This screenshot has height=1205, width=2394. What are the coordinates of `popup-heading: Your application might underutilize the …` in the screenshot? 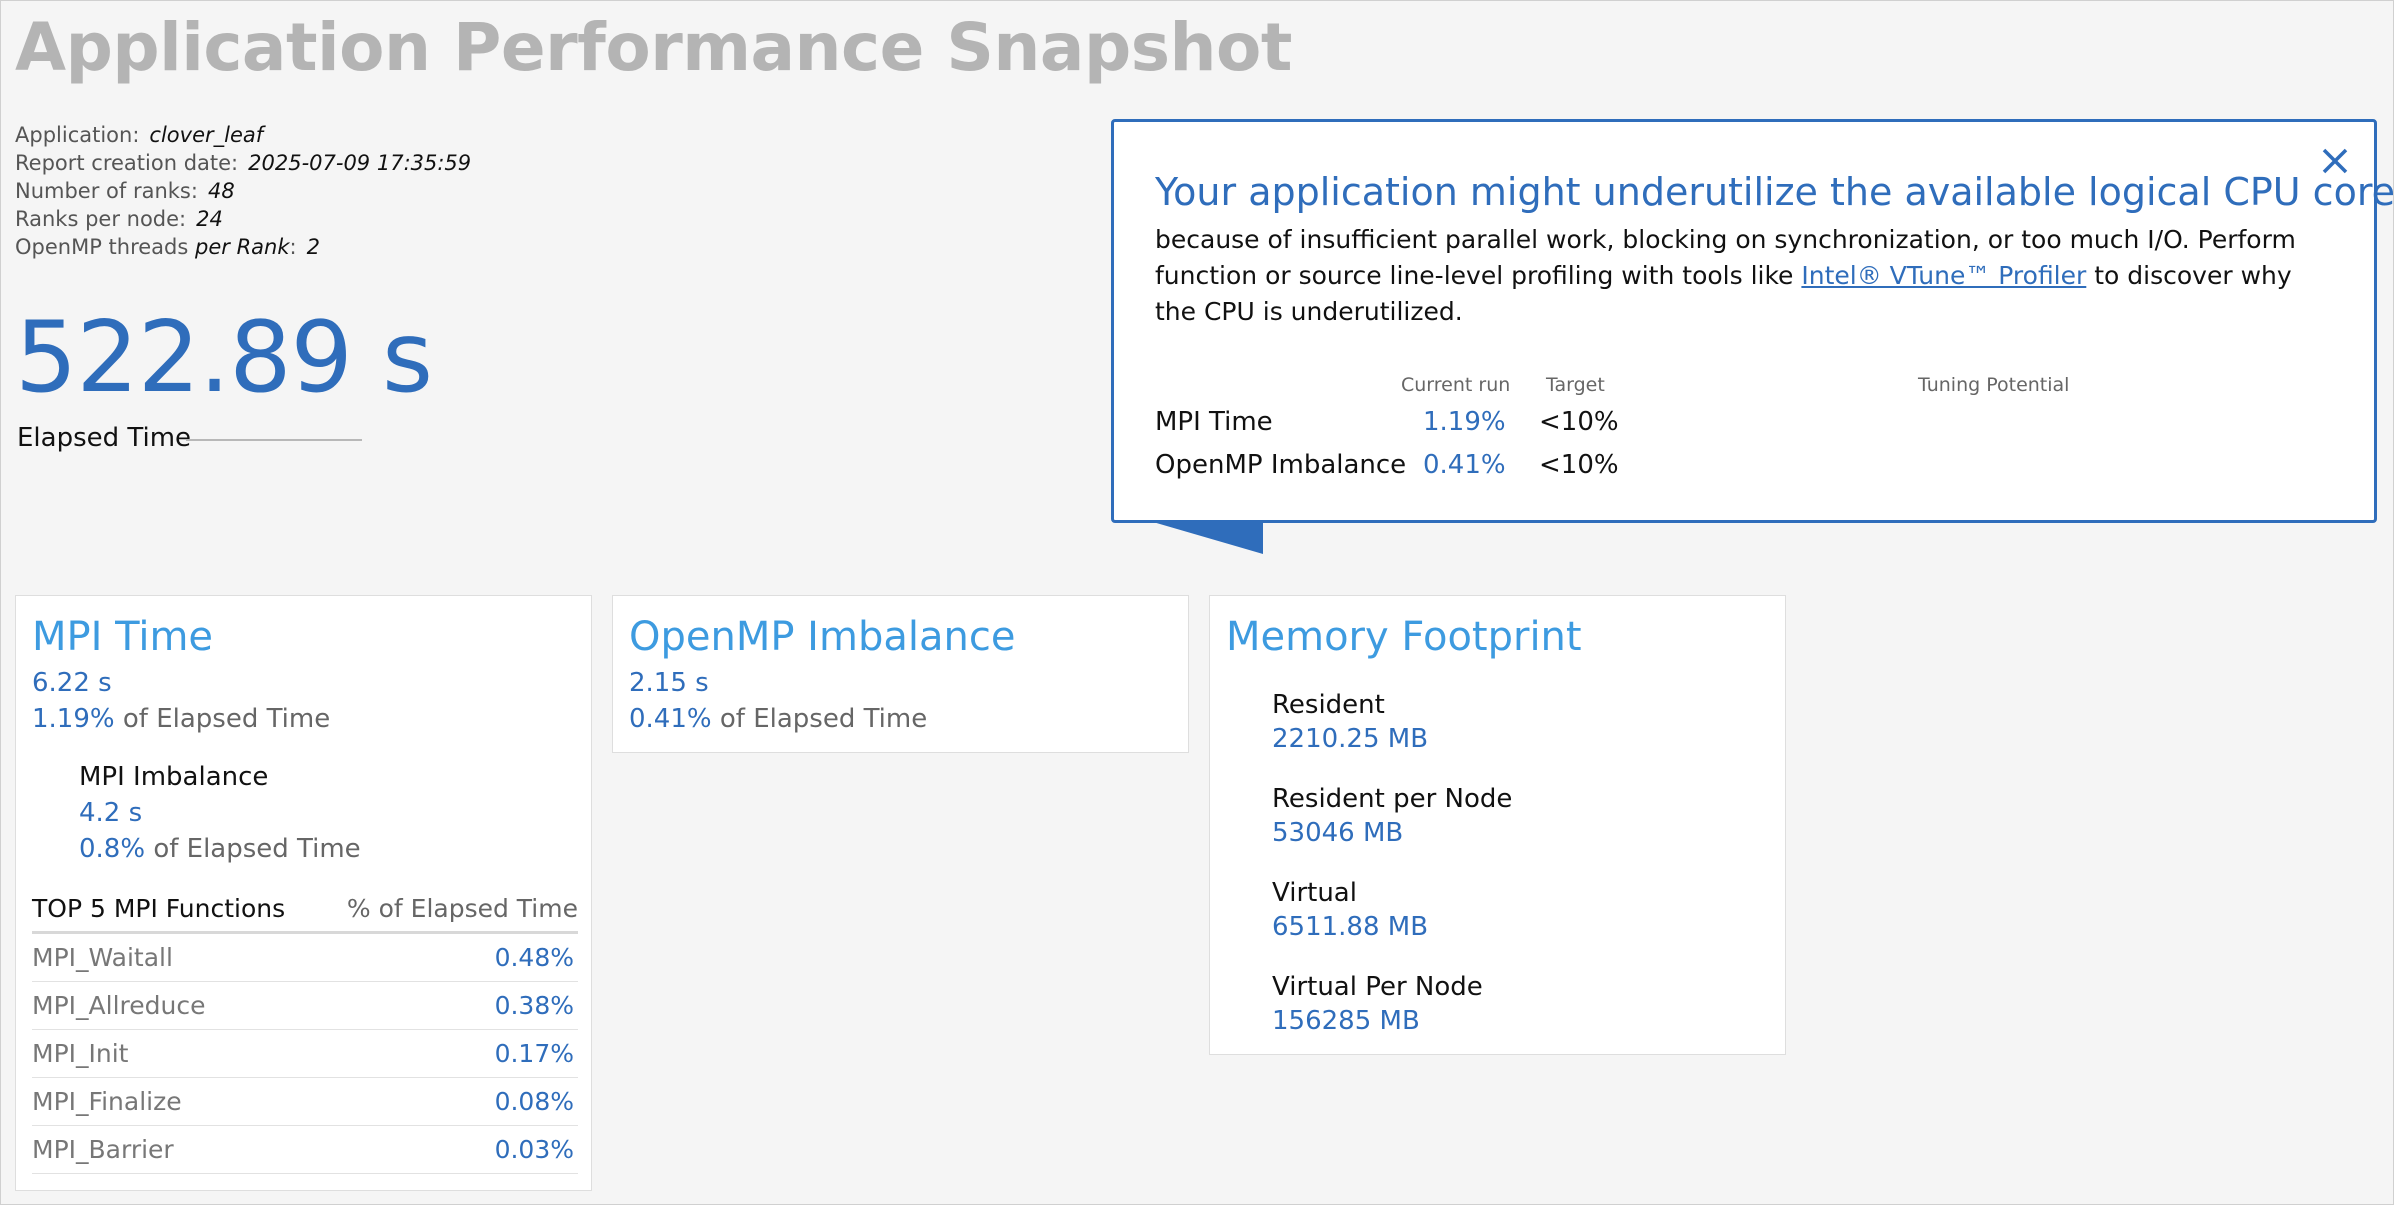 It's located at (1774, 192).